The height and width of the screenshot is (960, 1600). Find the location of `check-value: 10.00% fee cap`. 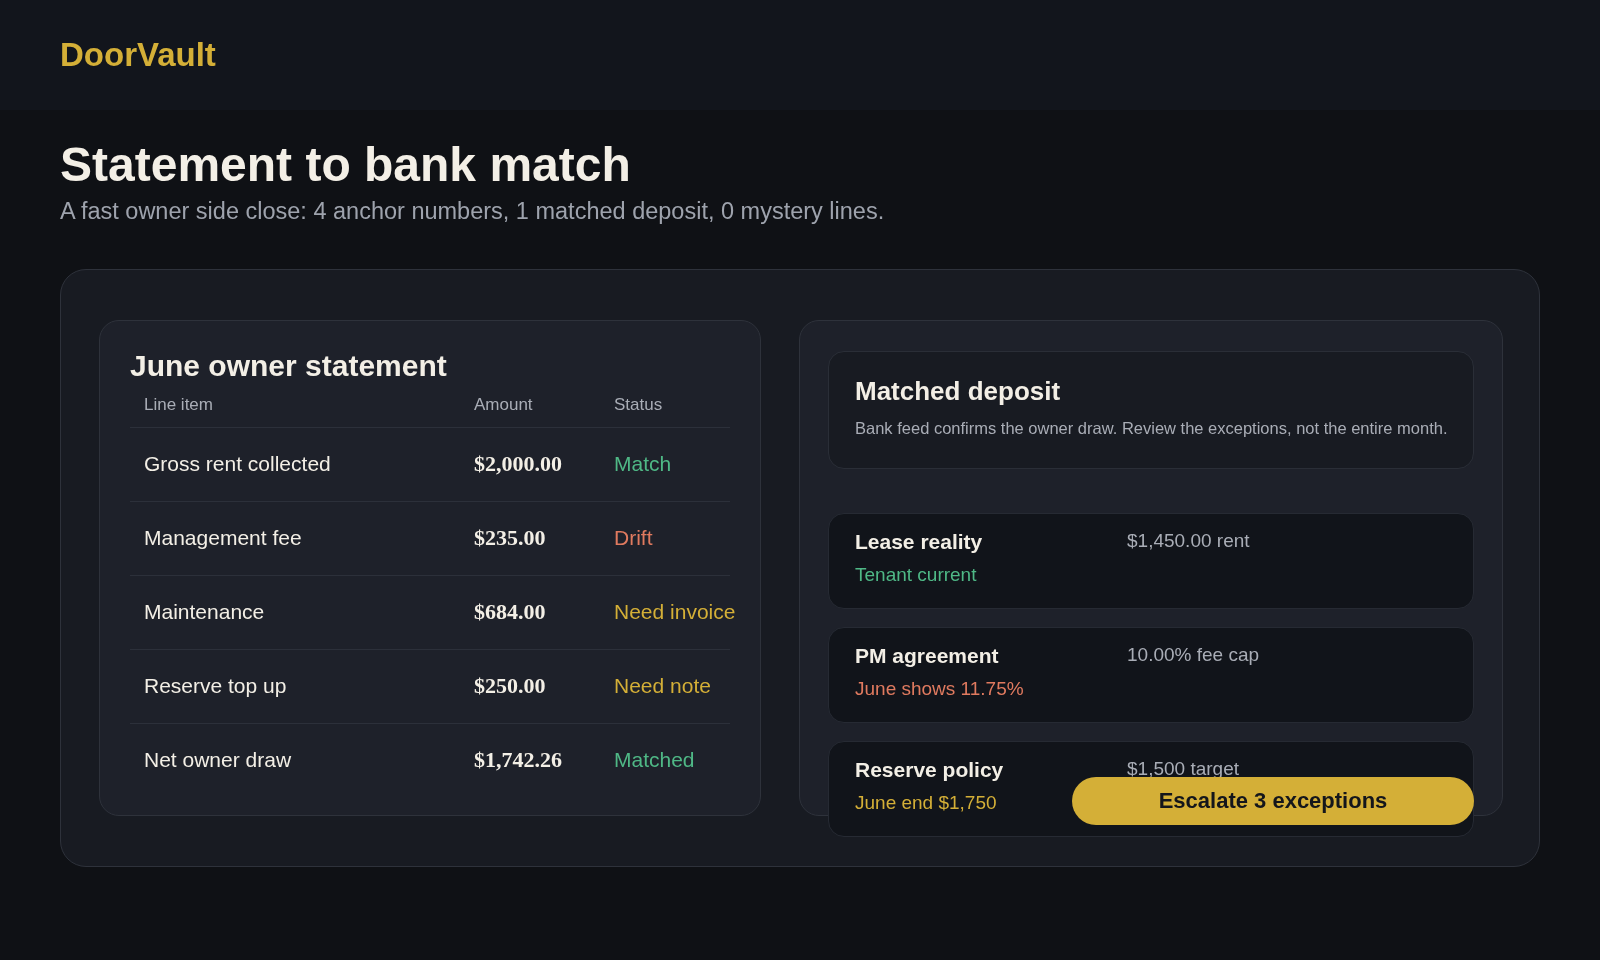

check-value: 10.00% fee cap is located at coordinates (1193, 654).